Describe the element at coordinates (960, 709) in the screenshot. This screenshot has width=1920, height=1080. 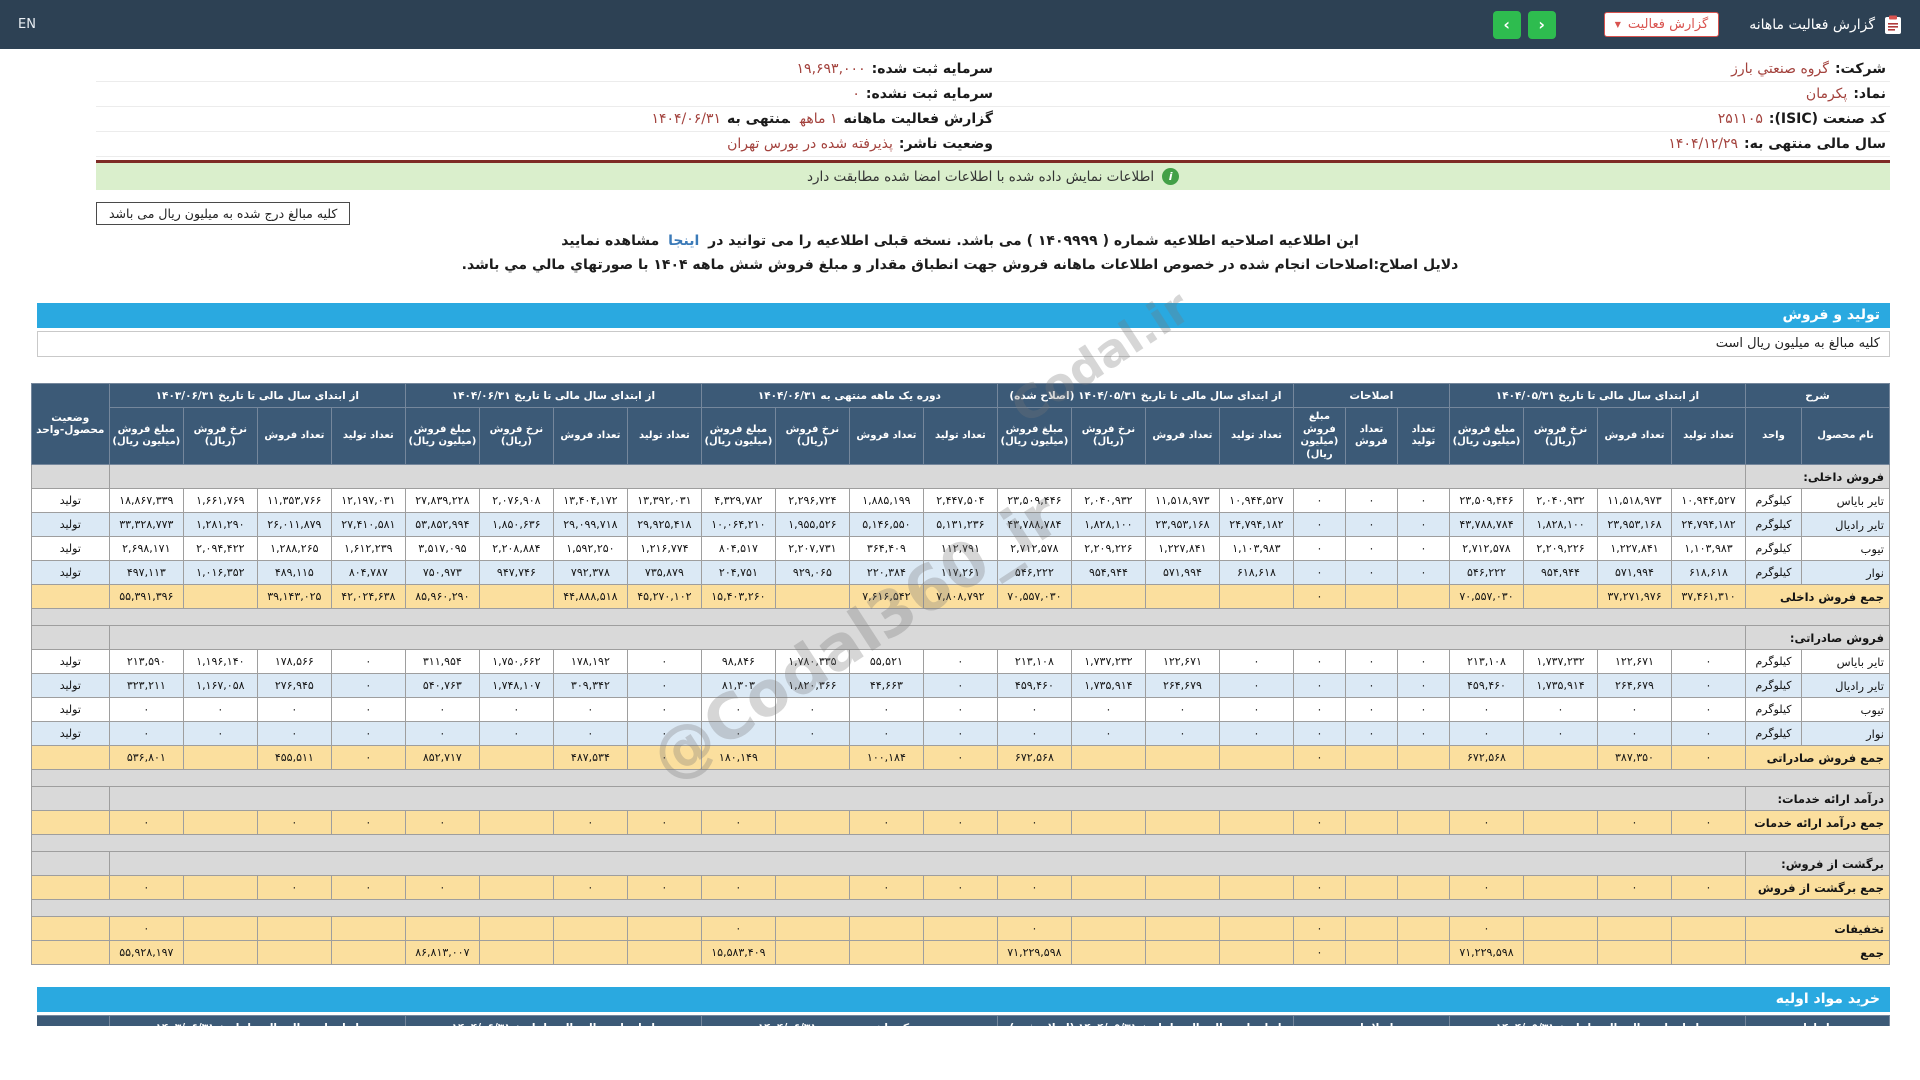
I see `data-row: تیوب کیلوگرم ۰ ۰ ۰ ۰ ۰ ۰ ۰ ۰ ۰ ۰ ۰ ۰ ۰ ۰ ۰ ۰ ۰ ۰ ۰ ۰ ۰ ۰ ۰ تولید` at that location.